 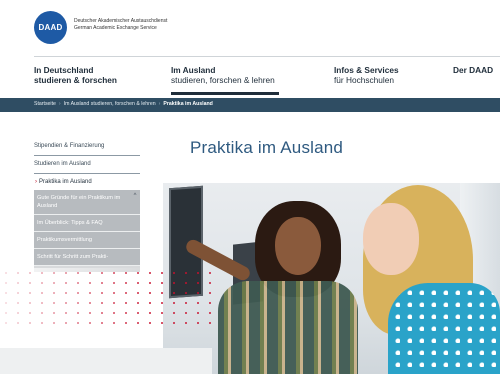 I want to click on nav-in-deutschland: In Deutschland studieren & forschen, so click(x=75, y=75).